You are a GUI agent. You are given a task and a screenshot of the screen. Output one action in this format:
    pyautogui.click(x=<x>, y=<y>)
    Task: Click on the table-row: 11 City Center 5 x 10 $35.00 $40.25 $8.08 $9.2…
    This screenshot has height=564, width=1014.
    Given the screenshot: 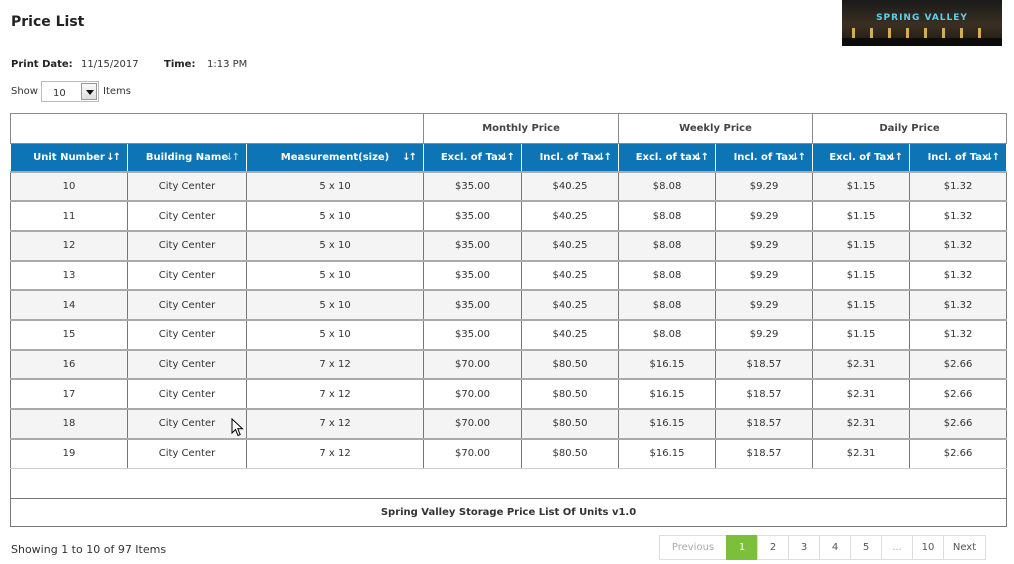 What is the action you would take?
    pyautogui.click(x=509, y=216)
    